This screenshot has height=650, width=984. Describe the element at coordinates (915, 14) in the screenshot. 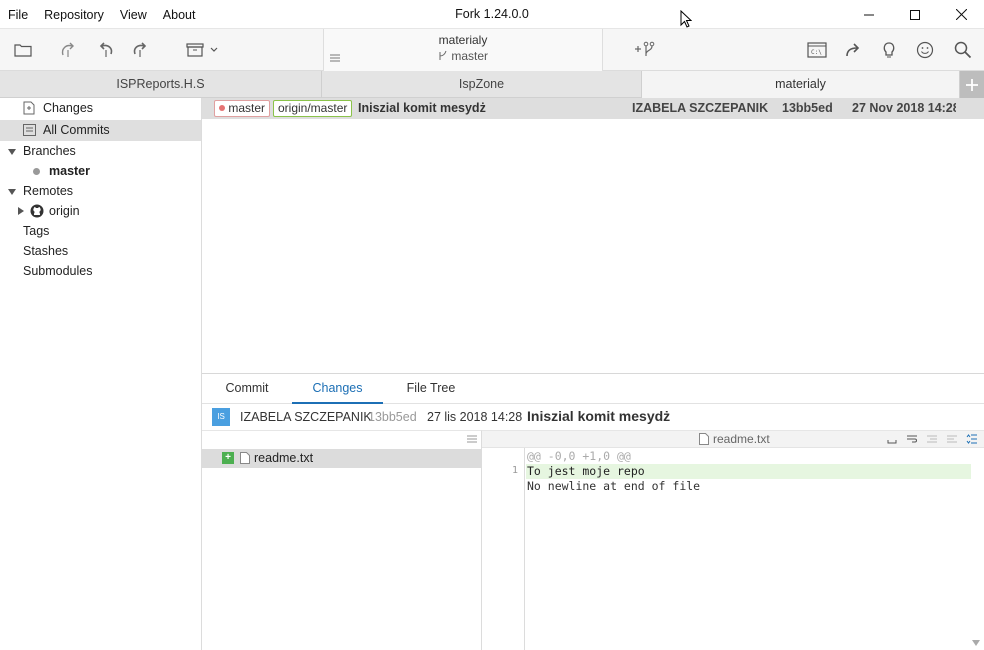

I see `maximize-button` at that location.